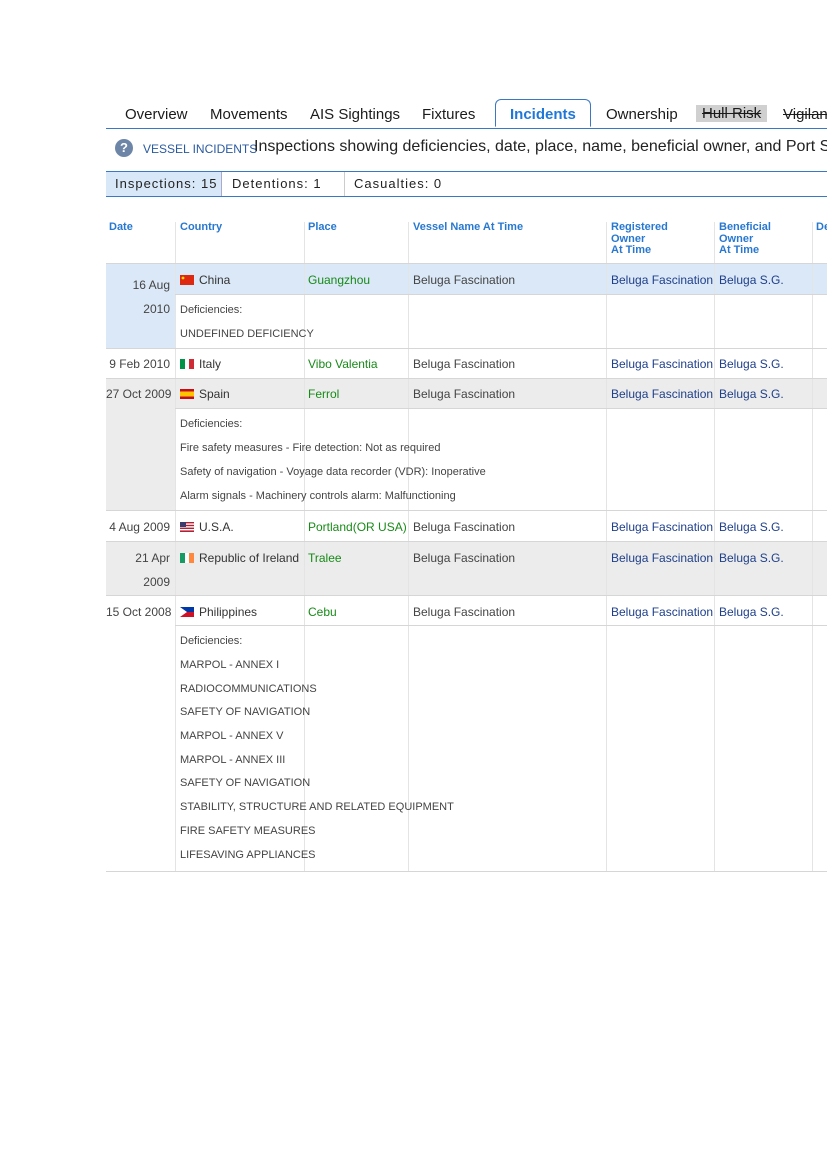  What do you see at coordinates (323, 394) in the screenshot?
I see `row-place: Ferrol` at bounding box center [323, 394].